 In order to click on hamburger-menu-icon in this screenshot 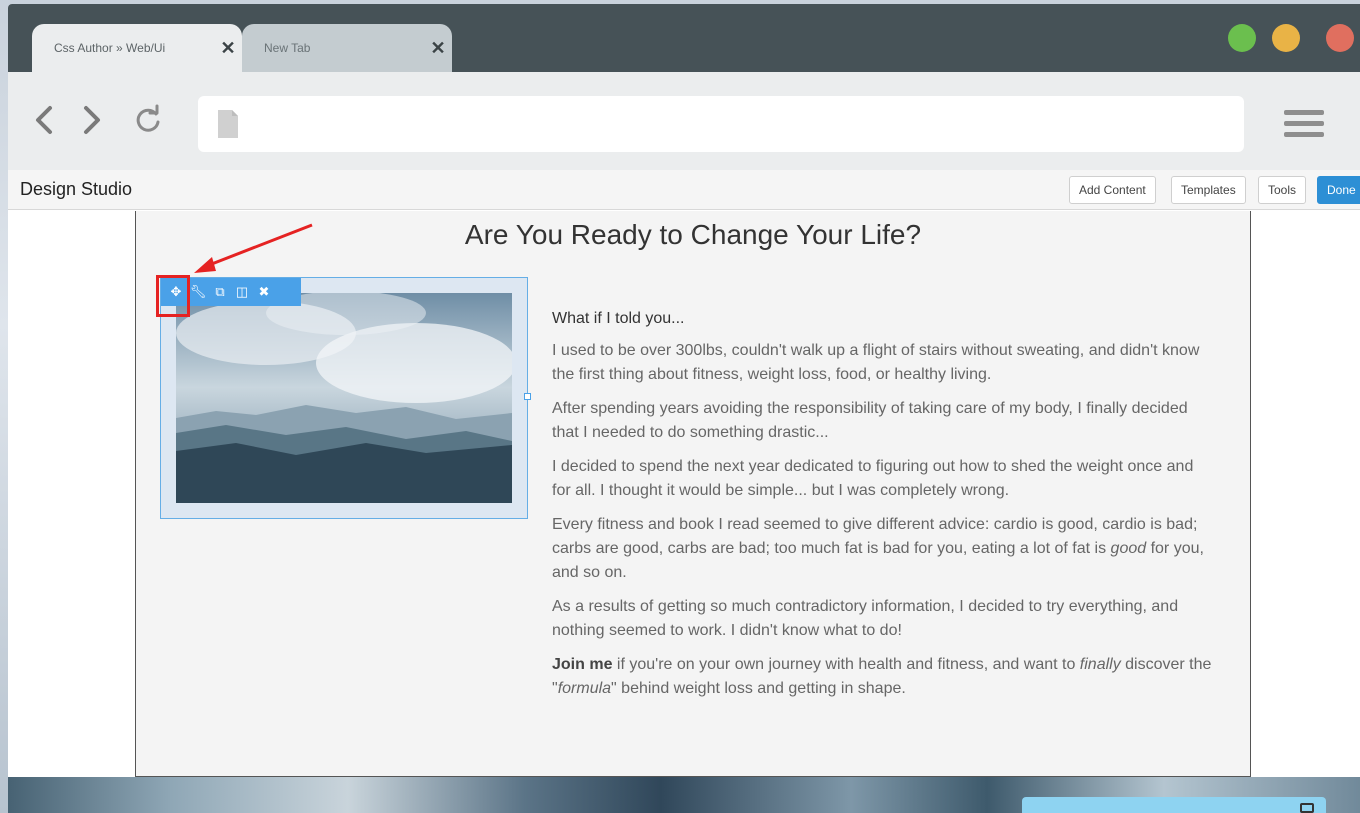, I will do `click(1304, 126)`.